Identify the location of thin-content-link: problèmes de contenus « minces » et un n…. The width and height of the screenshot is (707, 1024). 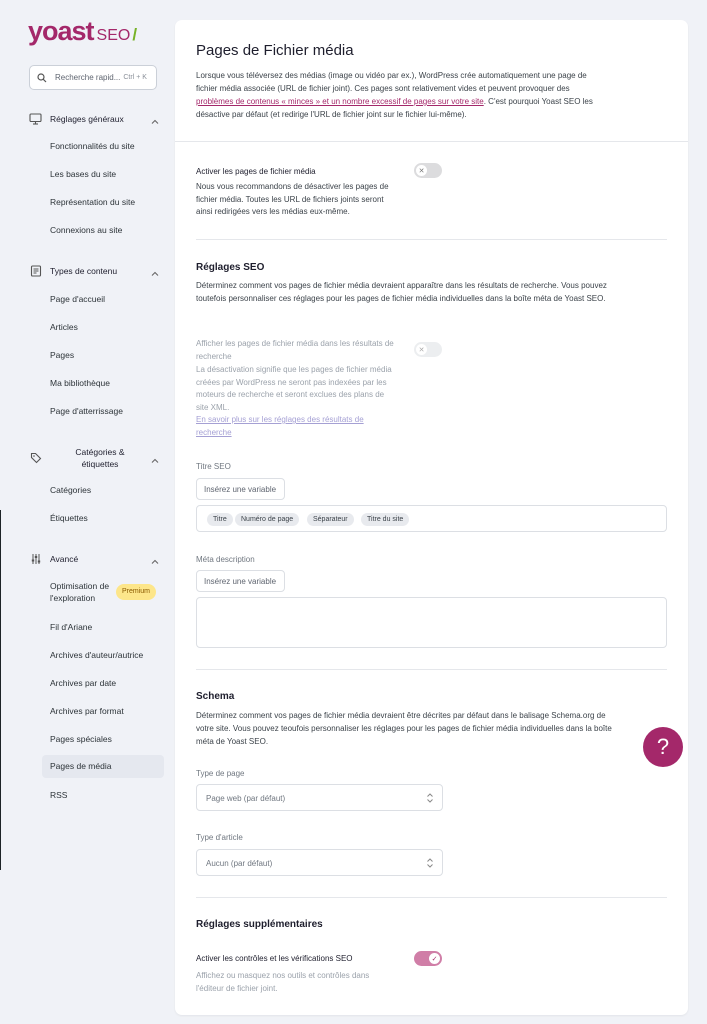
(340, 101).